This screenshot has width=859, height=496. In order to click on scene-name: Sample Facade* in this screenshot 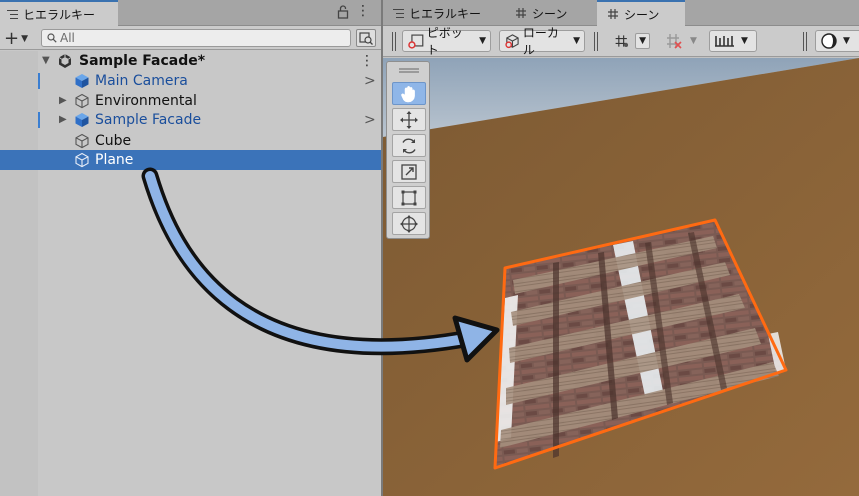, I will do `click(142, 61)`.